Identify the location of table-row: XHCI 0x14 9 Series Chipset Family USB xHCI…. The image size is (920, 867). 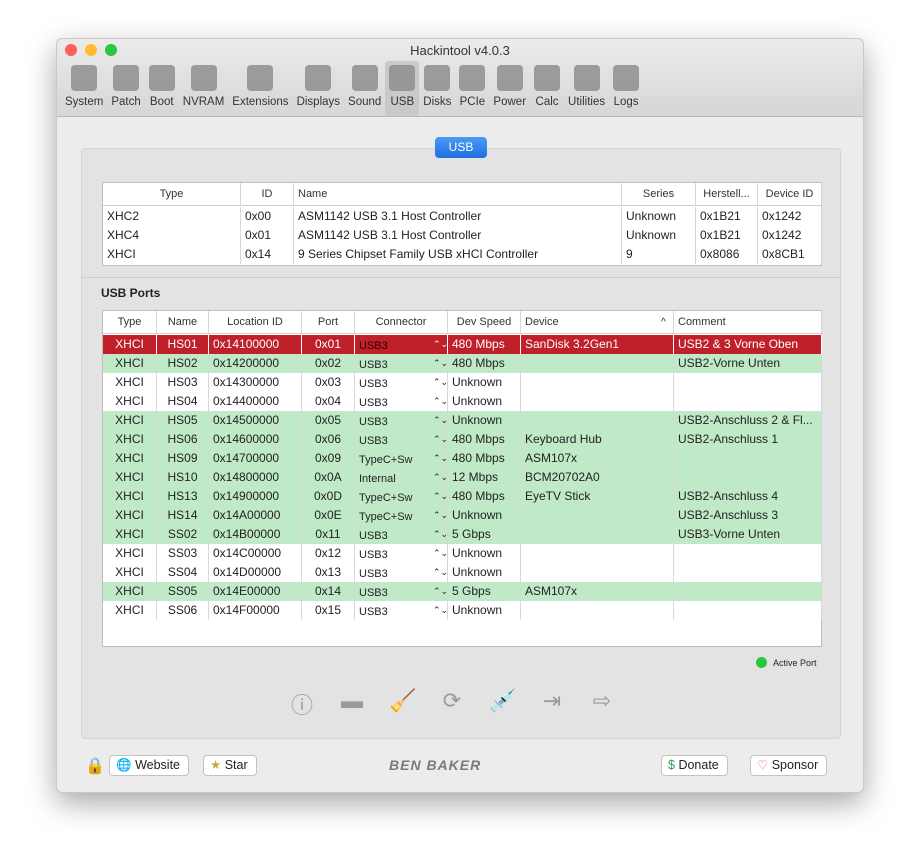
(462, 254).